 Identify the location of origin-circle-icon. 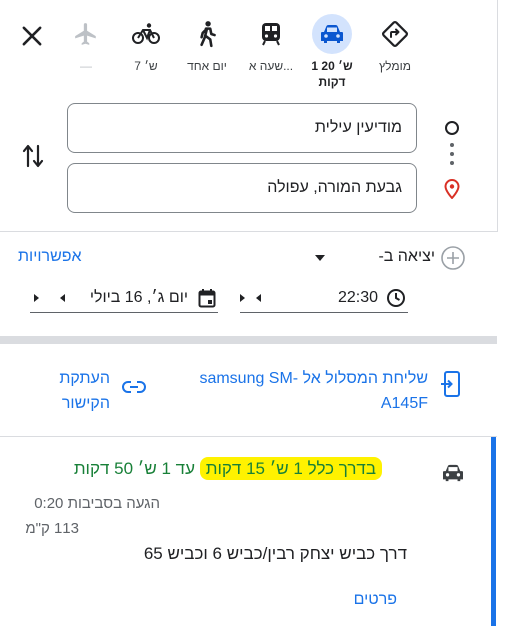
(452, 128).